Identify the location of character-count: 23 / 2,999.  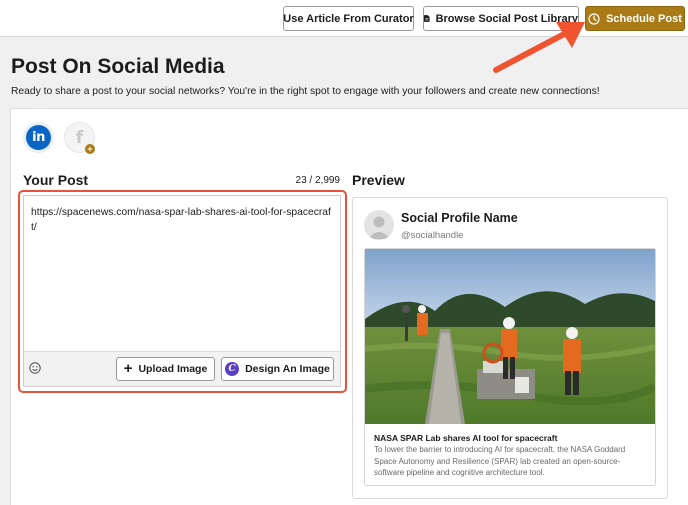
(317, 180).